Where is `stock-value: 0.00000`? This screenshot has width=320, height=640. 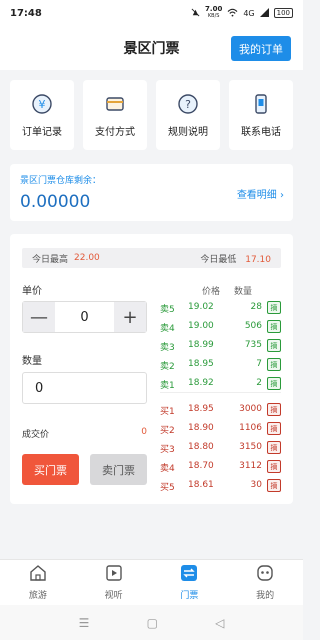 stock-value: 0.00000 is located at coordinates (55, 202).